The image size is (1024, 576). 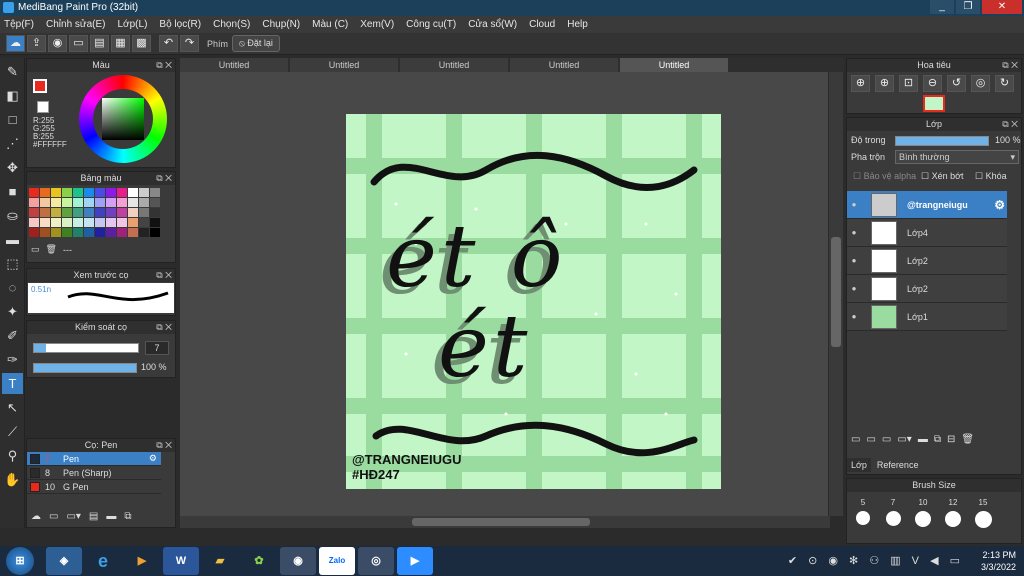 What do you see at coordinates (180, 24) in the screenshot?
I see `menu-filter: Bộ lọc(R)` at bounding box center [180, 24].